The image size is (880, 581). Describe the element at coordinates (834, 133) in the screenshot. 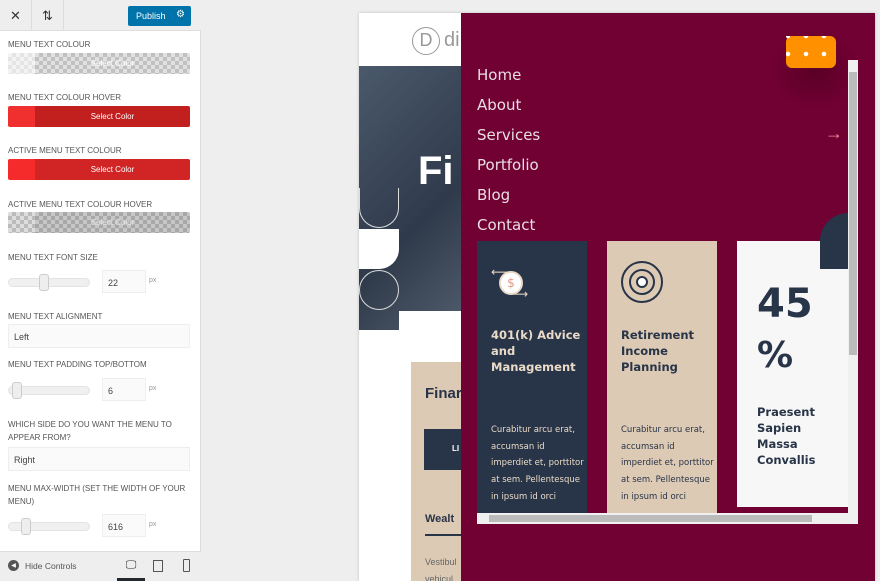

I see `arrow-right-icon: →` at that location.